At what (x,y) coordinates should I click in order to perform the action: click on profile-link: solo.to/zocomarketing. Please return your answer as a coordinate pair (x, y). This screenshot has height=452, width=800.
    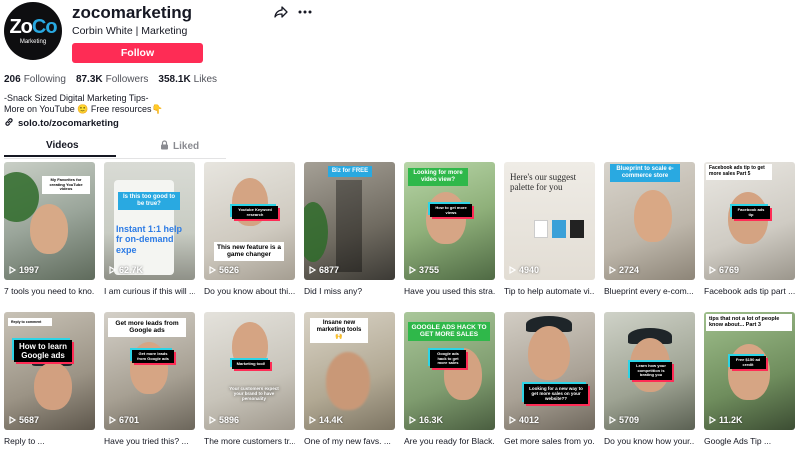
    Looking at the image, I should click on (61, 123).